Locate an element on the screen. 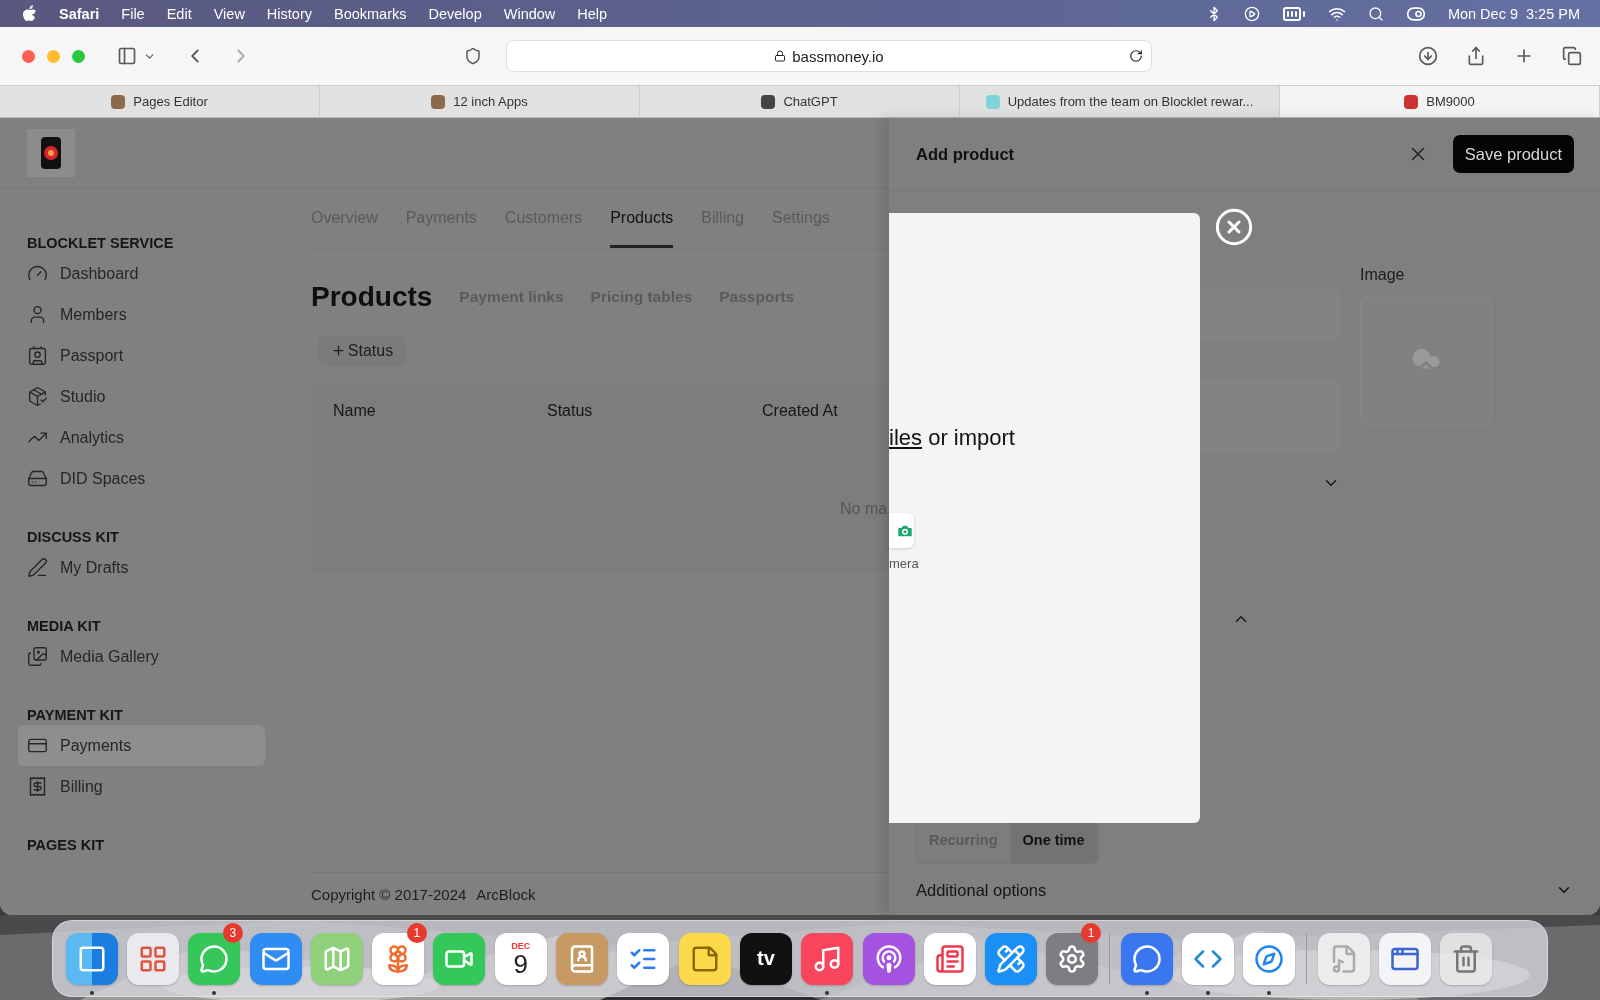 The width and height of the screenshot is (1600, 1000). menu-item: File is located at coordinates (133, 13).